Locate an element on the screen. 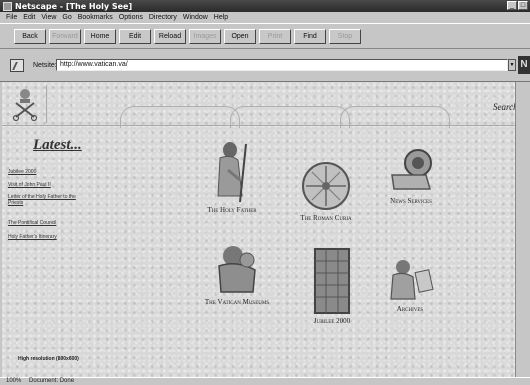 This screenshot has height=385, width=530. edit-button: Edit is located at coordinates (135, 36).